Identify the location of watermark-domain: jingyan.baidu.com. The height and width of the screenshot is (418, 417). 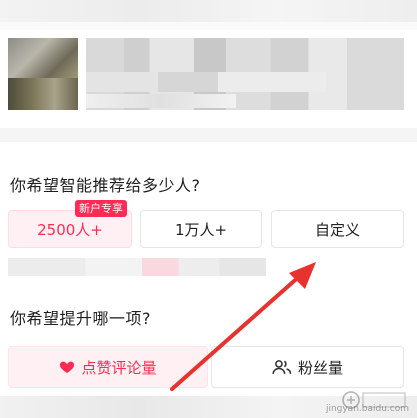
(367, 409).